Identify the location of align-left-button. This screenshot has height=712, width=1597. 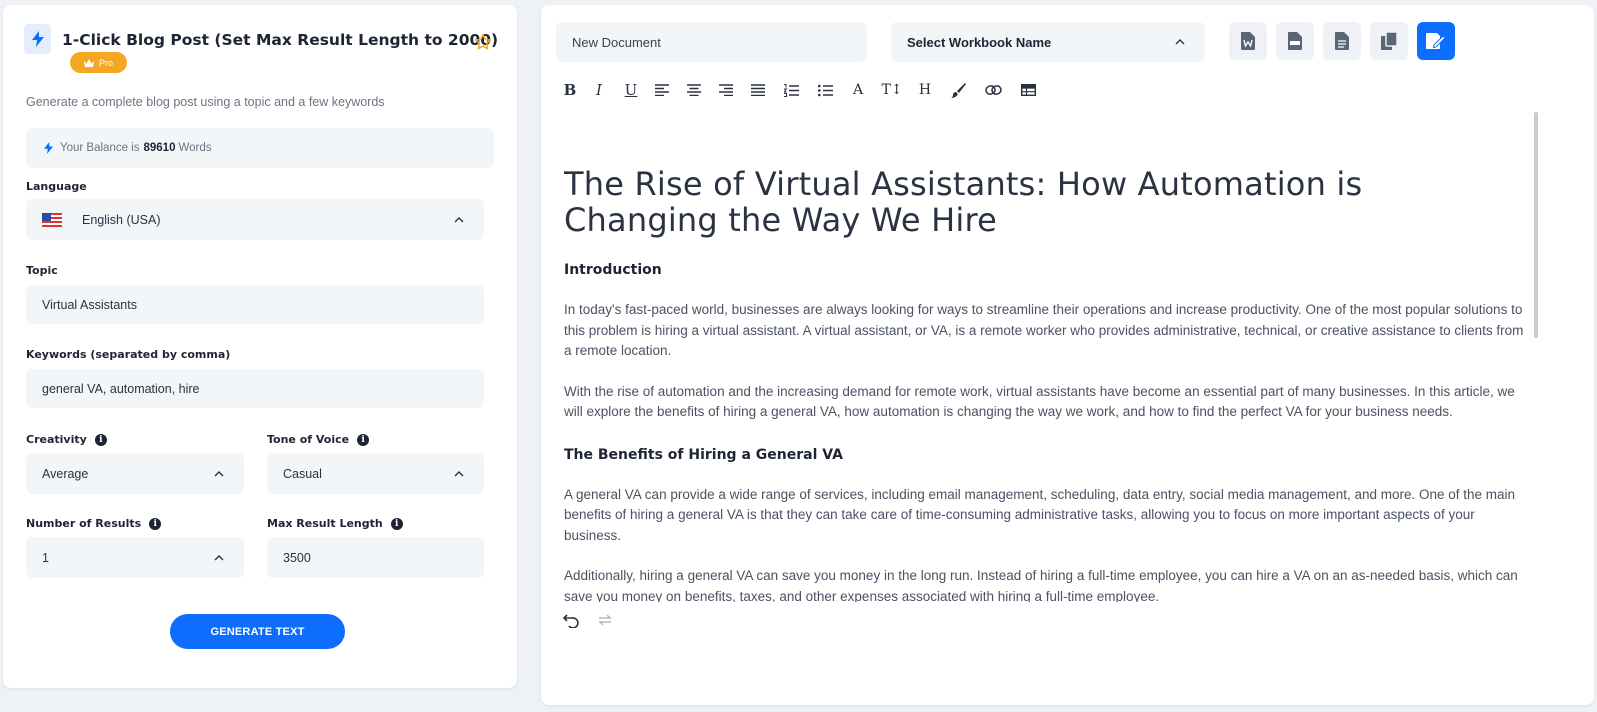
(662, 90).